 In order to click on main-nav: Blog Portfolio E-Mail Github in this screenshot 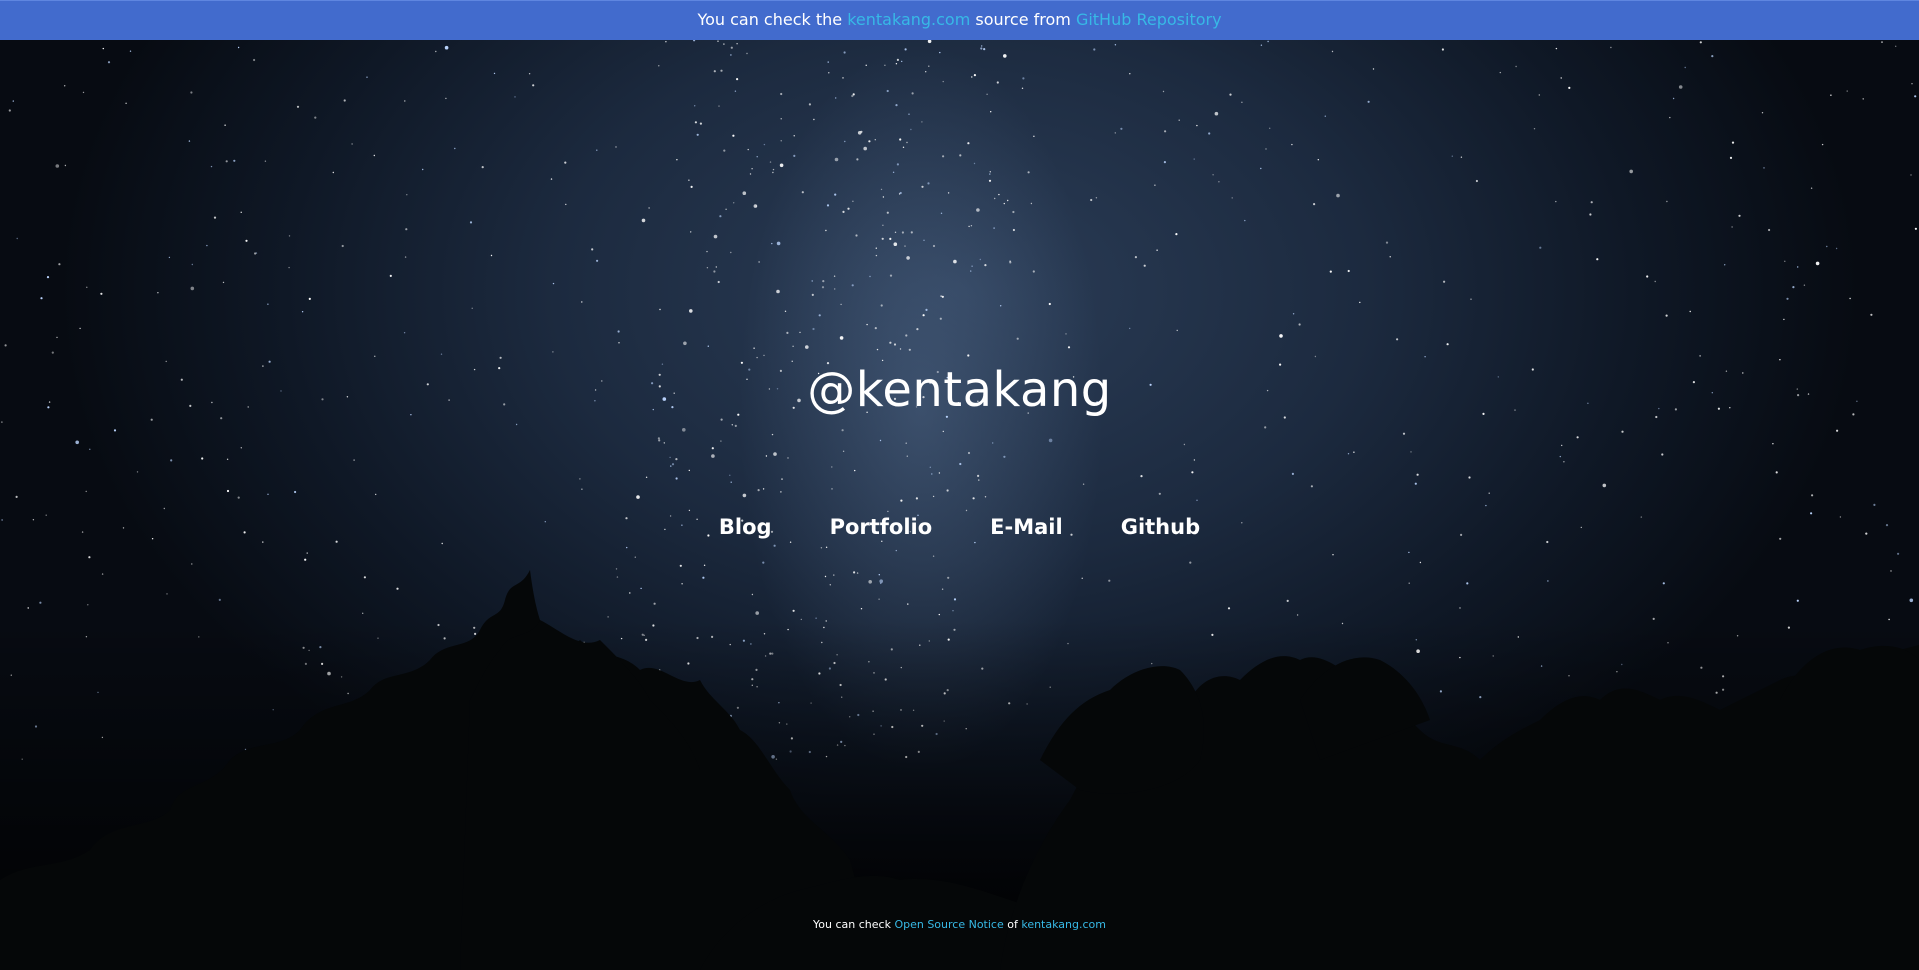, I will do `click(959, 527)`.